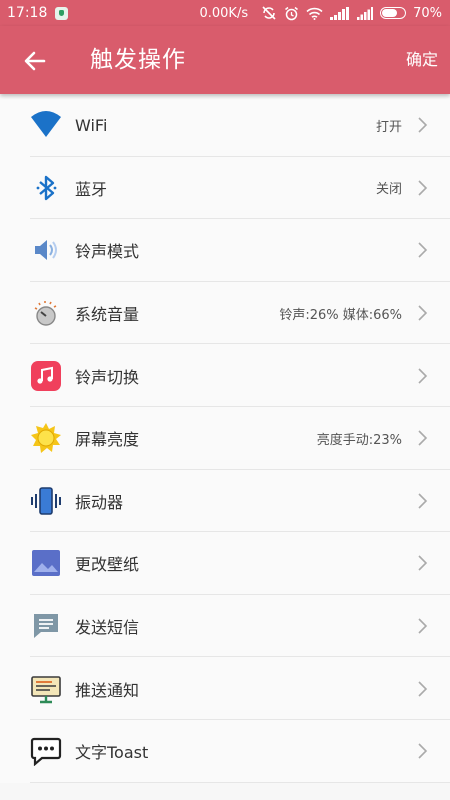 Image resolution: width=450 pixels, height=800 pixels. I want to click on status-right: 0.00K/s 70%, so click(320, 13).